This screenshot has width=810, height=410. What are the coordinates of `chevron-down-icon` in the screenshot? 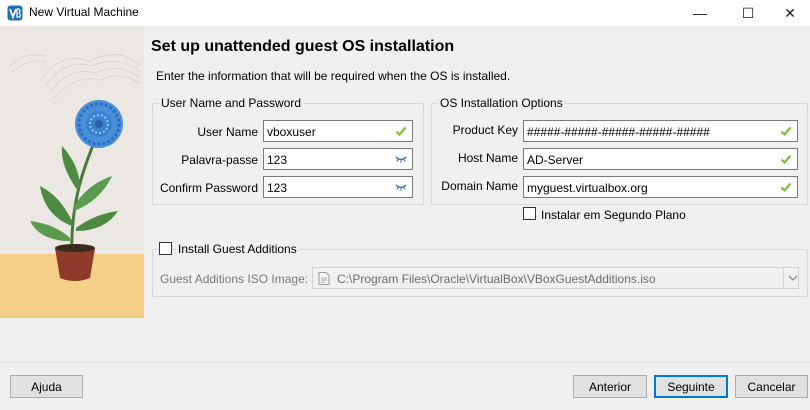 It's located at (793, 278).